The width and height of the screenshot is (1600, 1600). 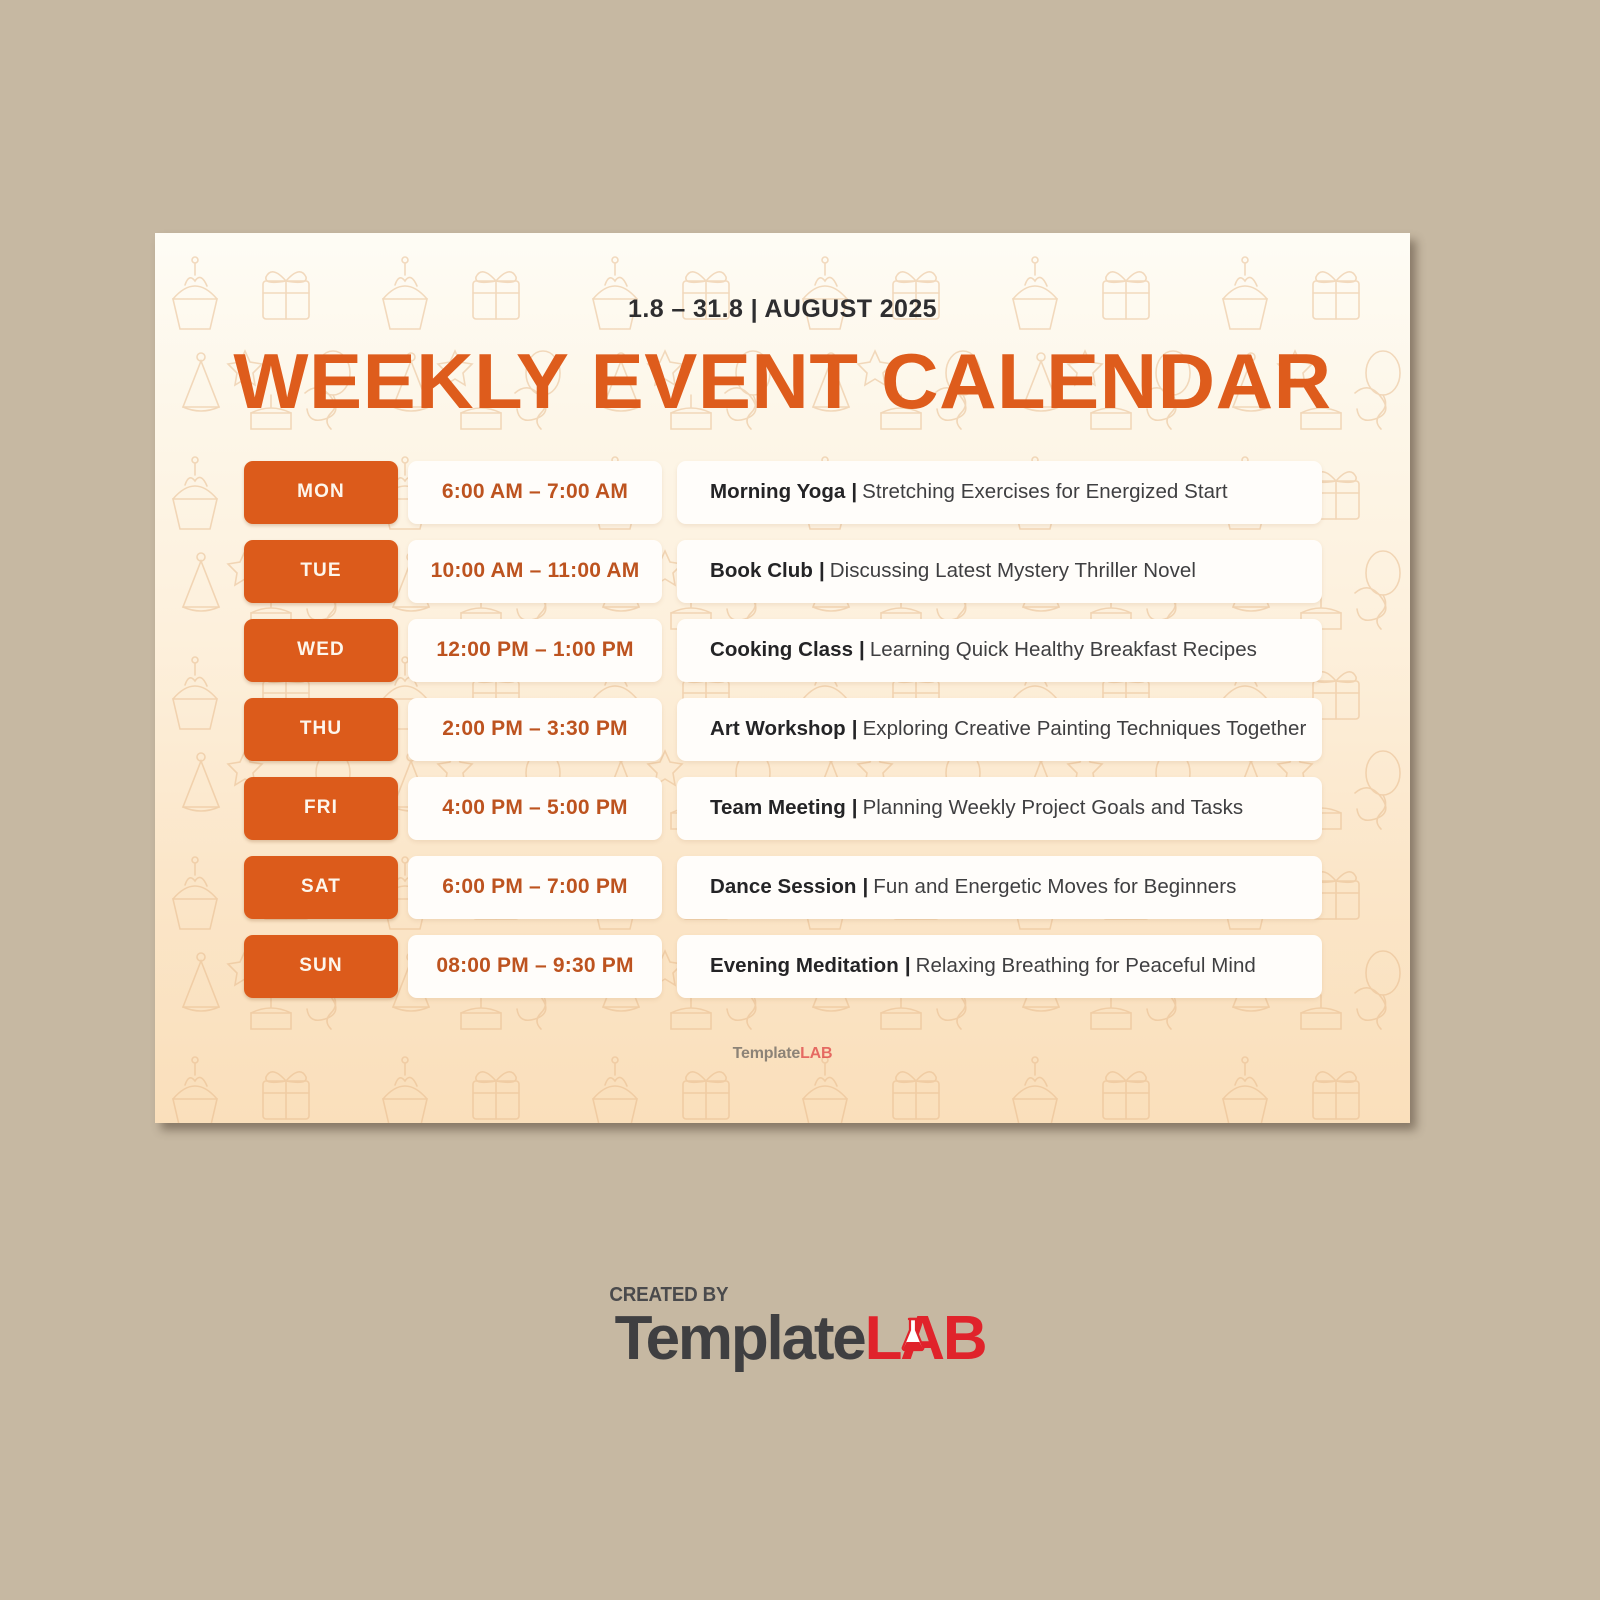 I want to click on time-cell-tue: 10:00 AM – 11:00 AM, so click(x=535, y=571).